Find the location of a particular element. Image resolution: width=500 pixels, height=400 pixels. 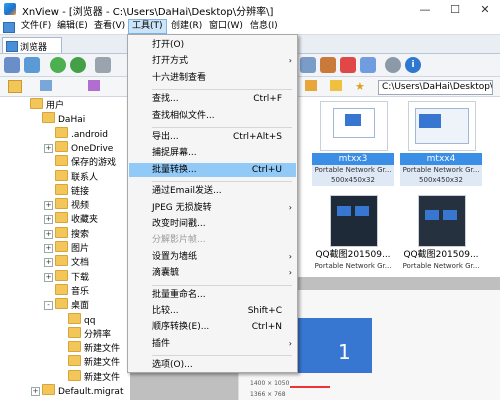

tree-item-label: 文档 is located at coordinates (80, 263).